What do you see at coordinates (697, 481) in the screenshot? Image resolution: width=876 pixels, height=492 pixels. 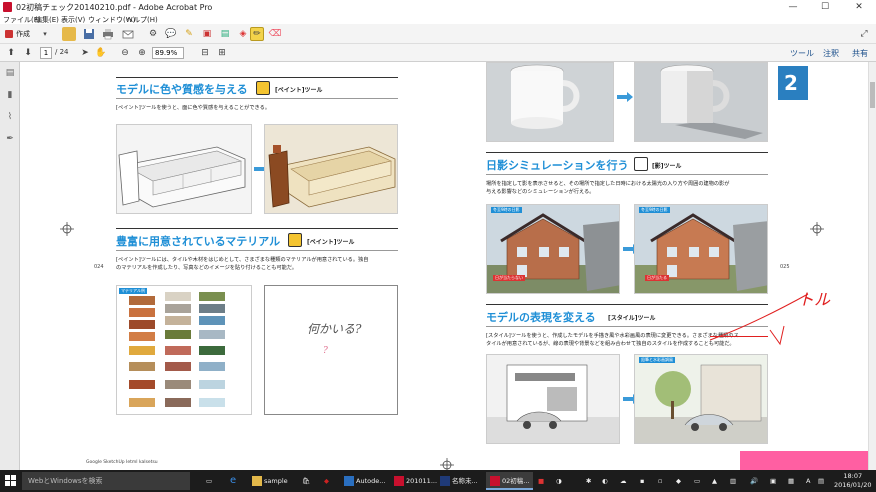 I see `battery-icon: ▭` at bounding box center [697, 481].